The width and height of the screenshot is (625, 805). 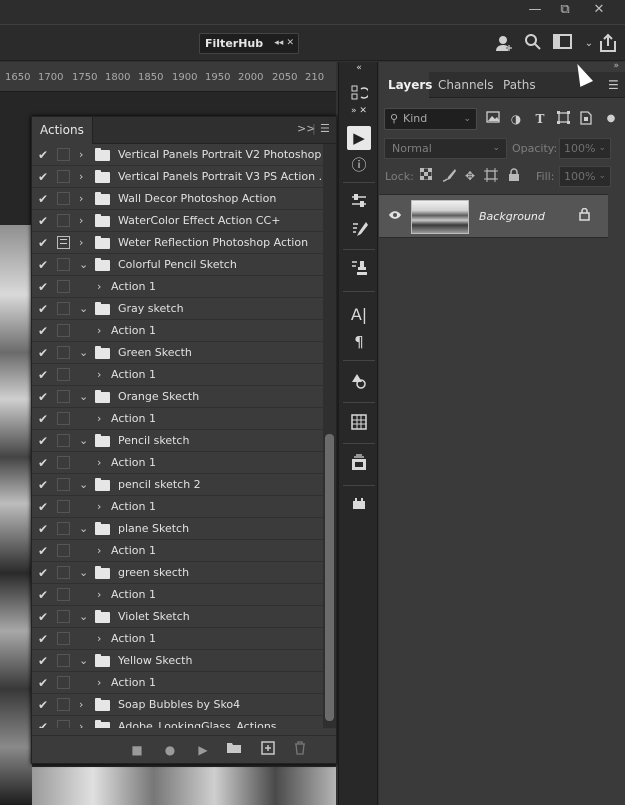 I want to click on scrollbar-thumb, so click(x=329, y=577).